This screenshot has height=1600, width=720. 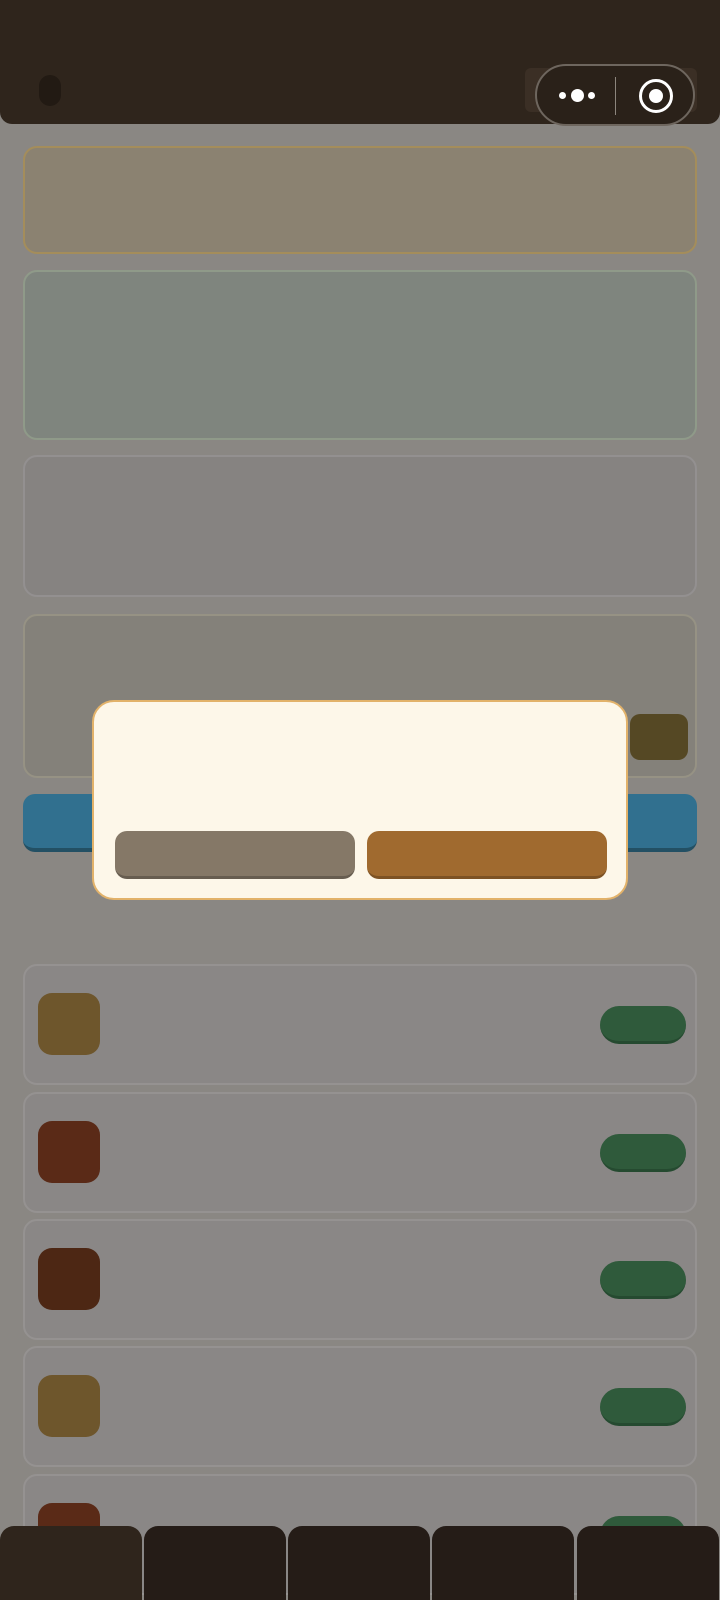 What do you see at coordinates (577, 96) in the screenshot?
I see `more-dots-icon` at bounding box center [577, 96].